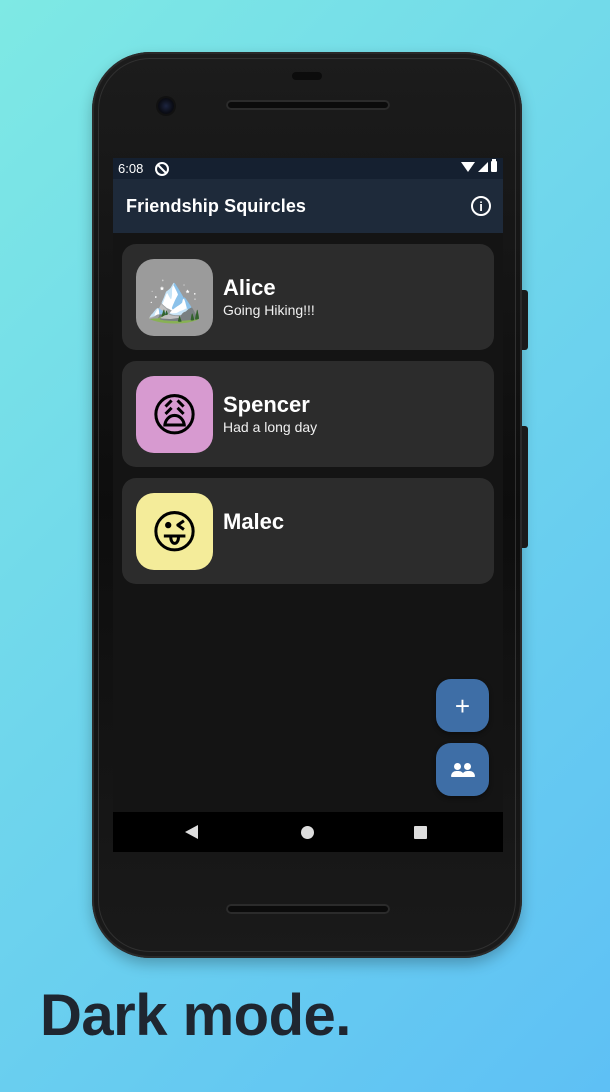 This screenshot has height=1092, width=610. I want to click on plus-icon: +, so click(462, 705).